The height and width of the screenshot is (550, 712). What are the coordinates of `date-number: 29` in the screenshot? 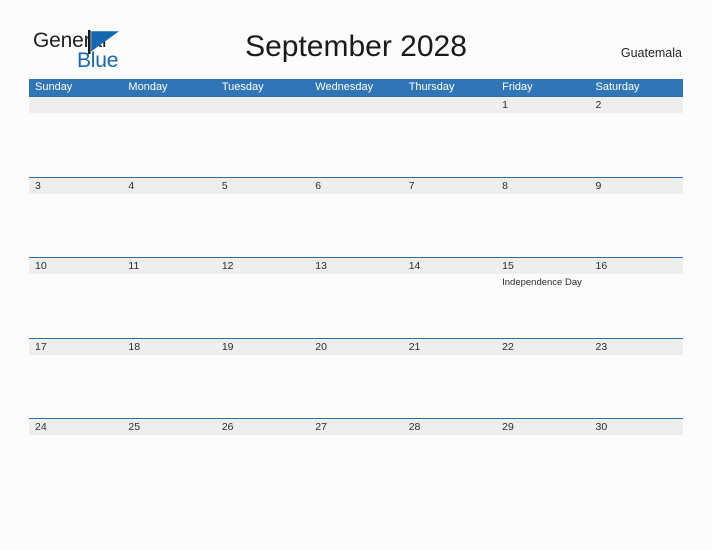 It's located at (542, 427).